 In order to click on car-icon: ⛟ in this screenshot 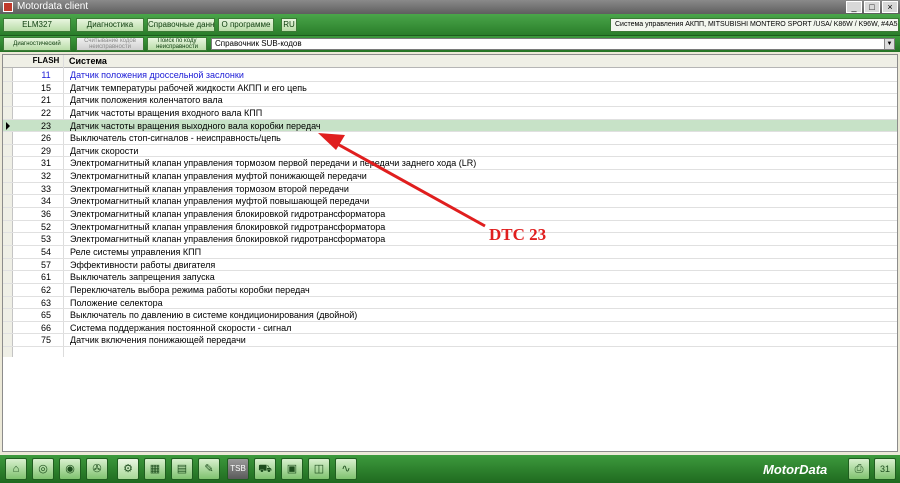, I will do `click(265, 469)`.